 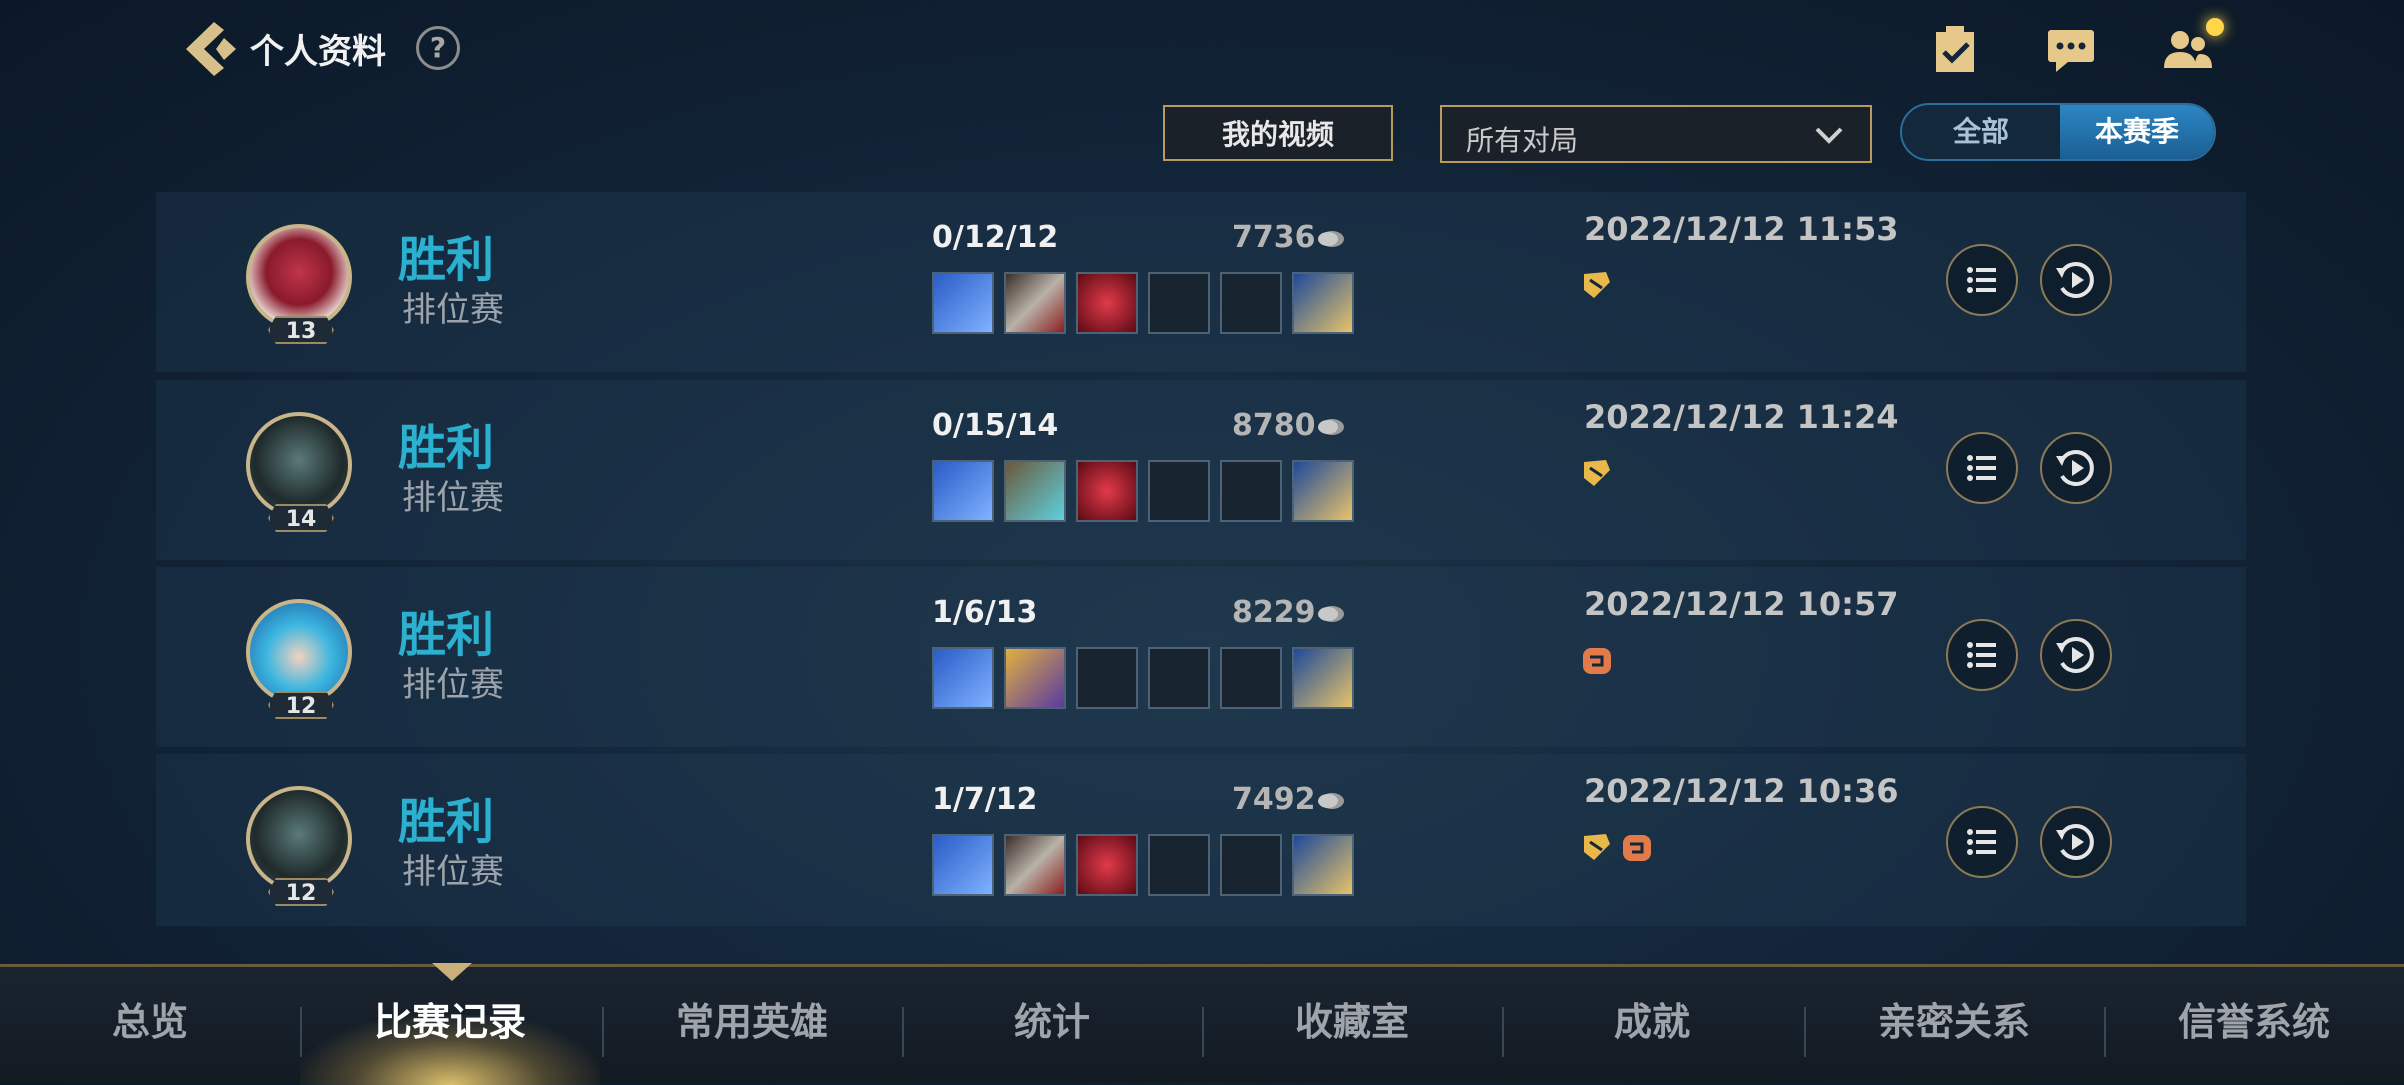 I want to click on gold-amount: 8229, so click(x=1274, y=612).